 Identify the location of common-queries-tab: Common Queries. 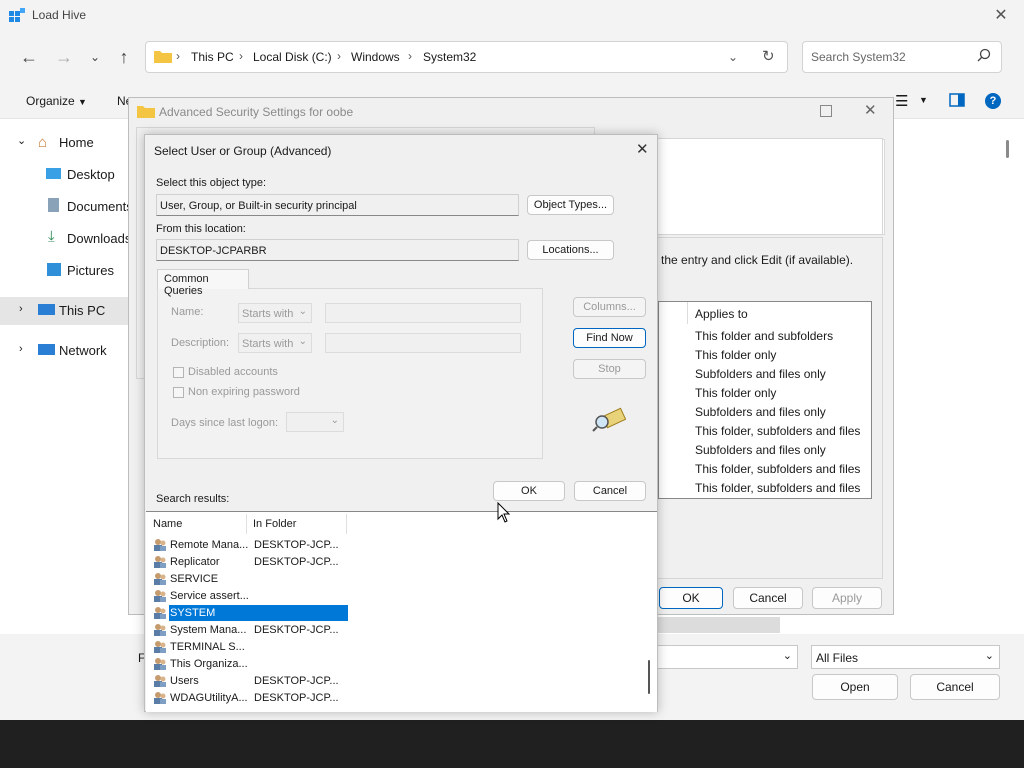
(203, 283).